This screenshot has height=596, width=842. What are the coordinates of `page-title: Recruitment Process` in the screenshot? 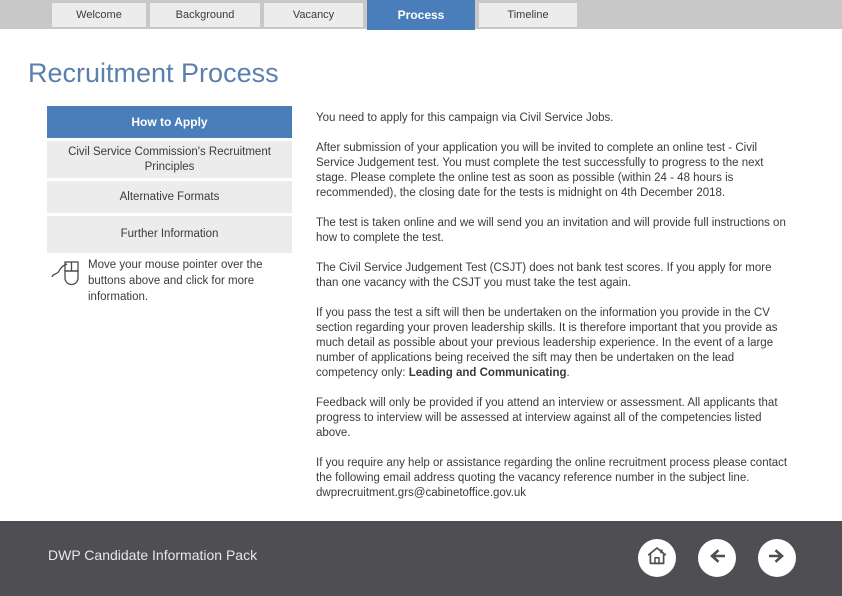 It's located at (153, 73).